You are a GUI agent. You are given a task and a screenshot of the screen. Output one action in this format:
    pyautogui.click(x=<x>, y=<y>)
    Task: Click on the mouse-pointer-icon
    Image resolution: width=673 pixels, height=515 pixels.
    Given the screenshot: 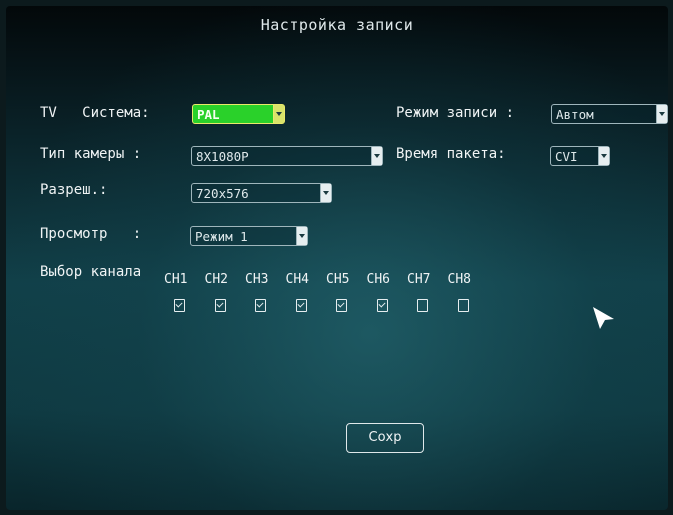 What is the action you would take?
    pyautogui.click(x=603, y=318)
    